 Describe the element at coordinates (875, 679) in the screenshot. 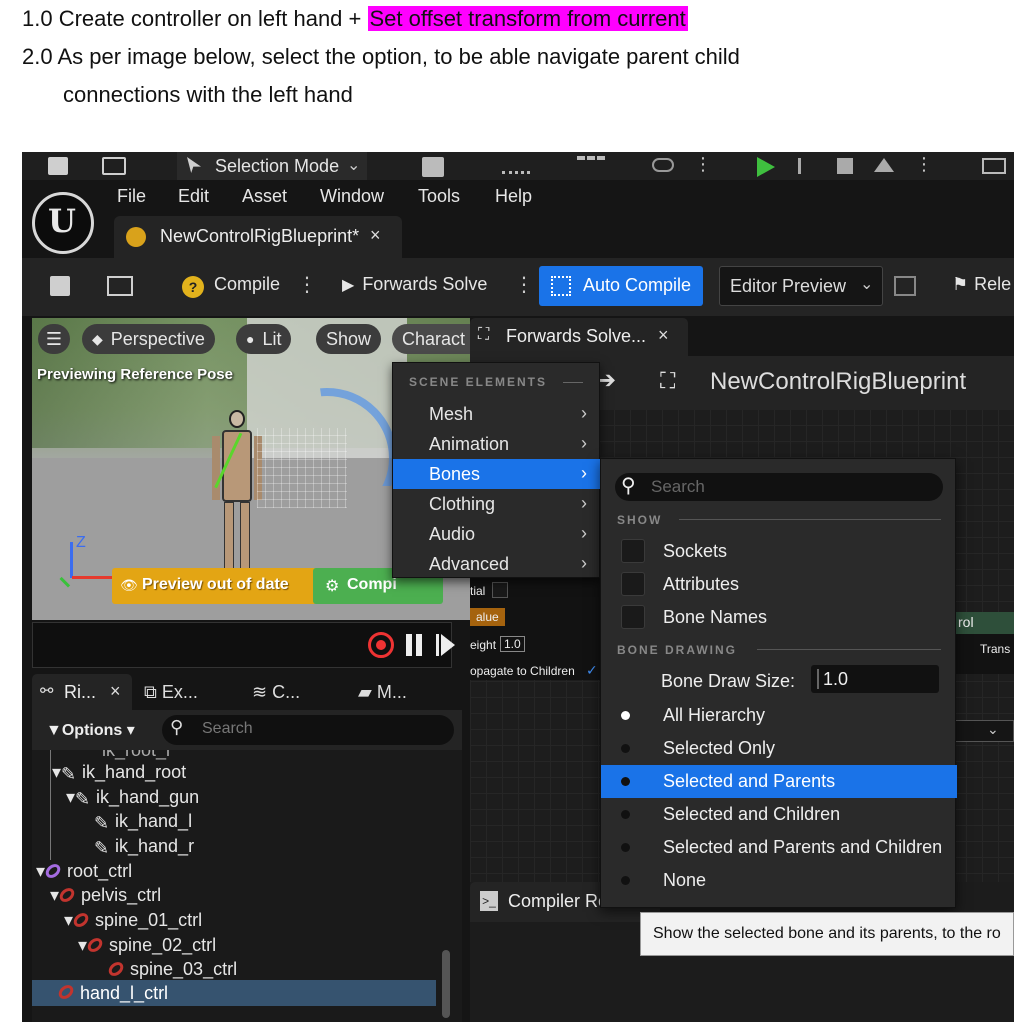

I see `bone-draw-size-input: 1.0` at that location.